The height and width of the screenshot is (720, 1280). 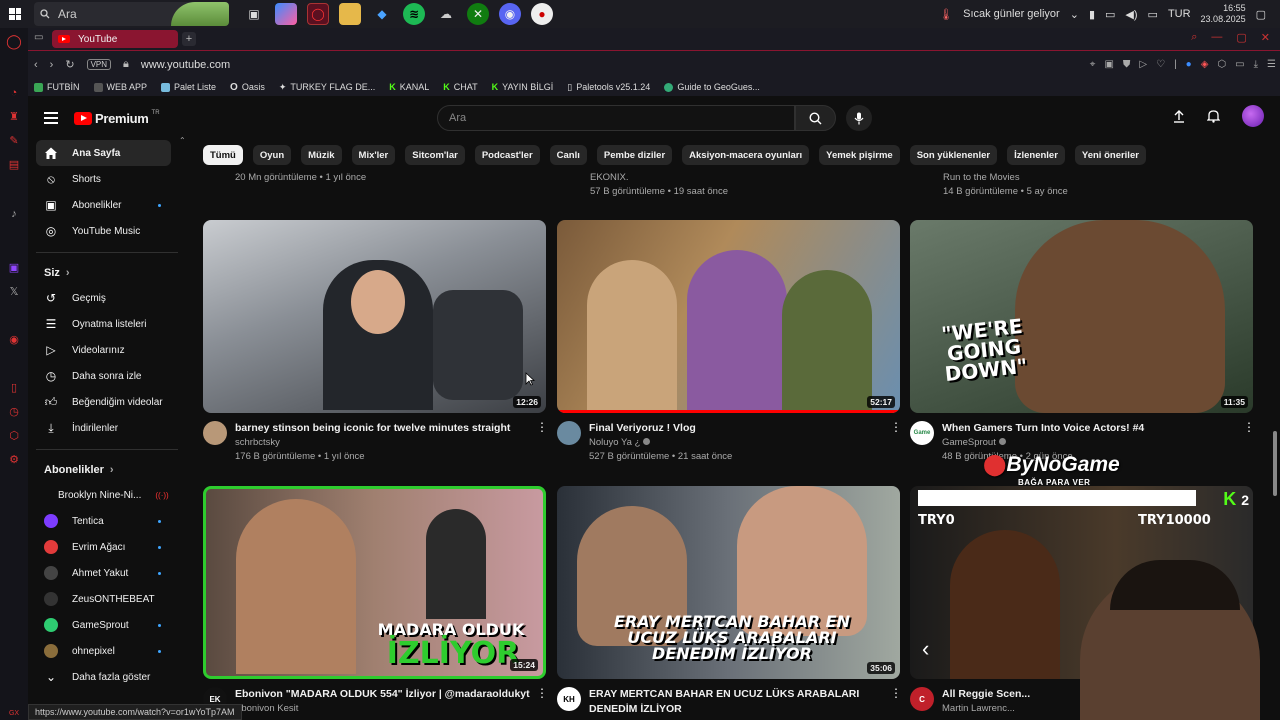 I want to click on close-window-icon: ✕, so click(x=1265, y=37).